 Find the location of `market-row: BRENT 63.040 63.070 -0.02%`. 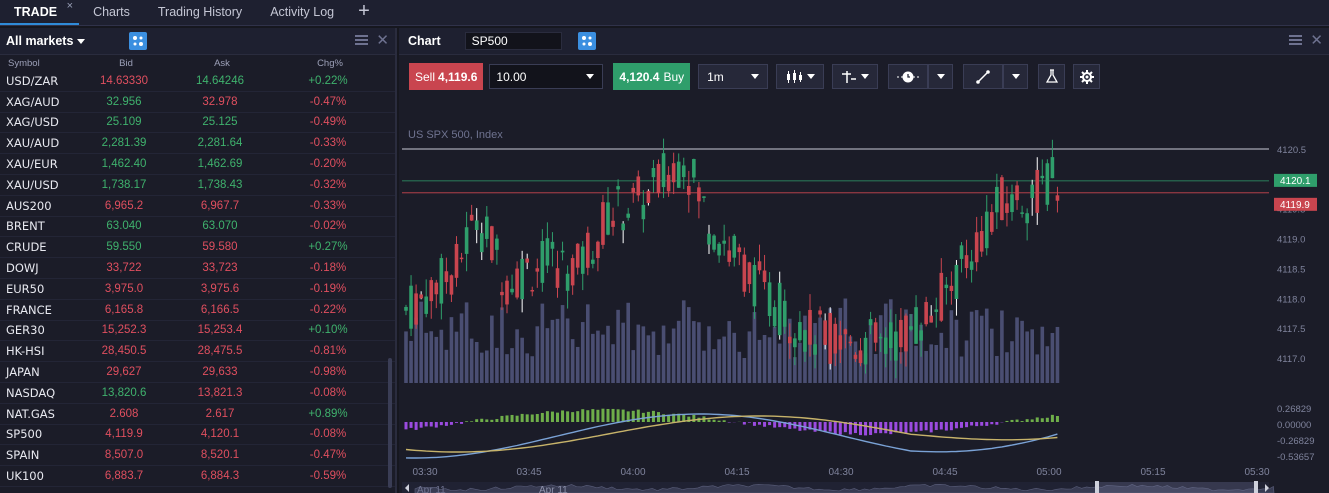

market-row: BRENT 63.040 63.070 -0.02% is located at coordinates (197, 227).